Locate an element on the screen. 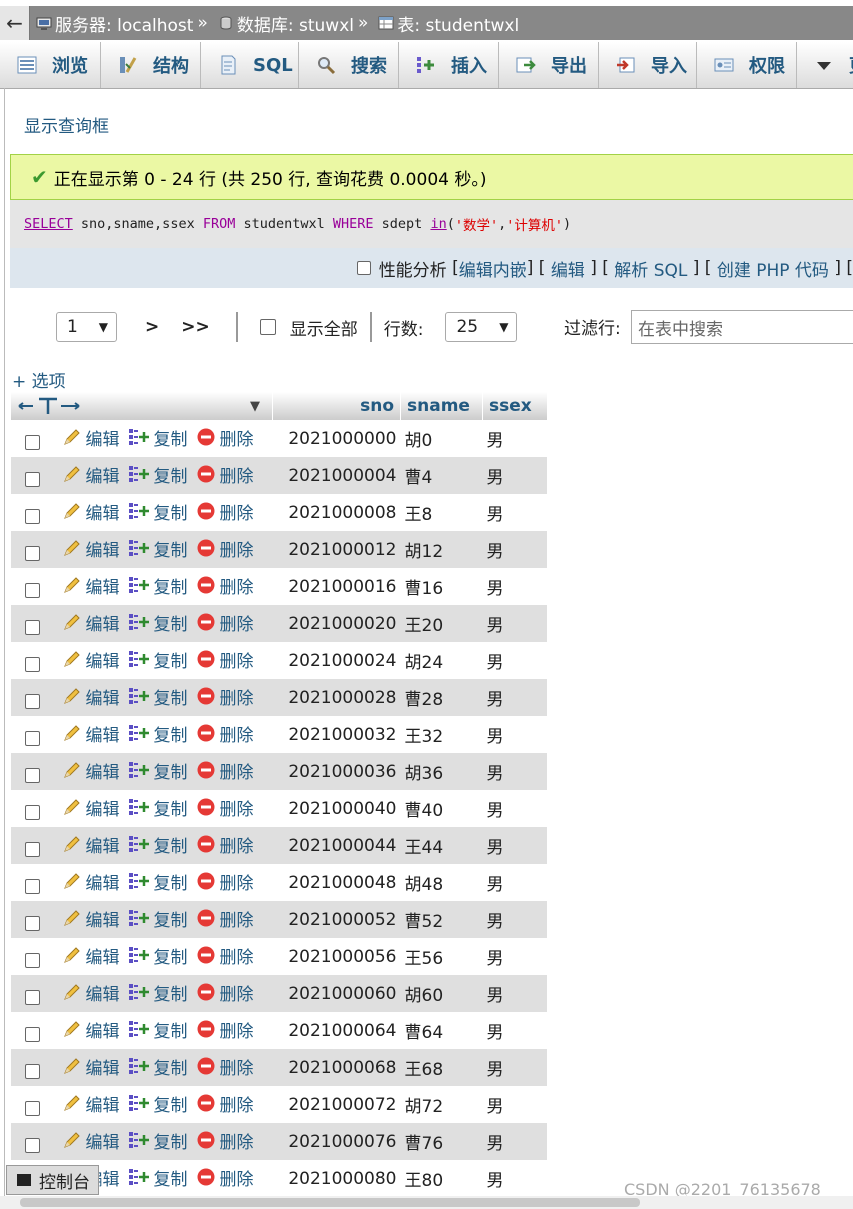 Image resolution: width=853 pixels, height=1209 pixels. horizontal-scrollbar is located at coordinates (426, 1202).